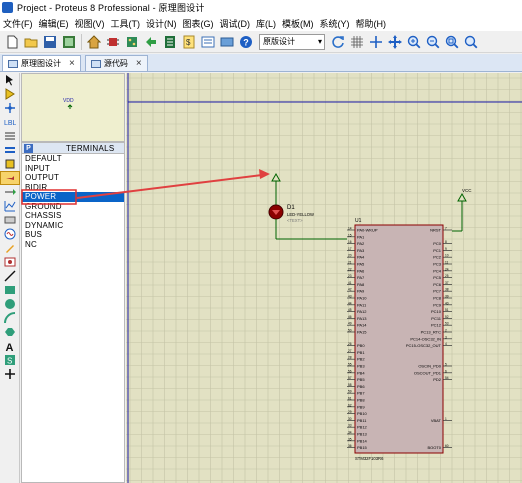 This screenshot has width=522, height=483. Describe the element at coordinates (126, 23) in the screenshot. I see `menu-item: 工具(T)` at that location.